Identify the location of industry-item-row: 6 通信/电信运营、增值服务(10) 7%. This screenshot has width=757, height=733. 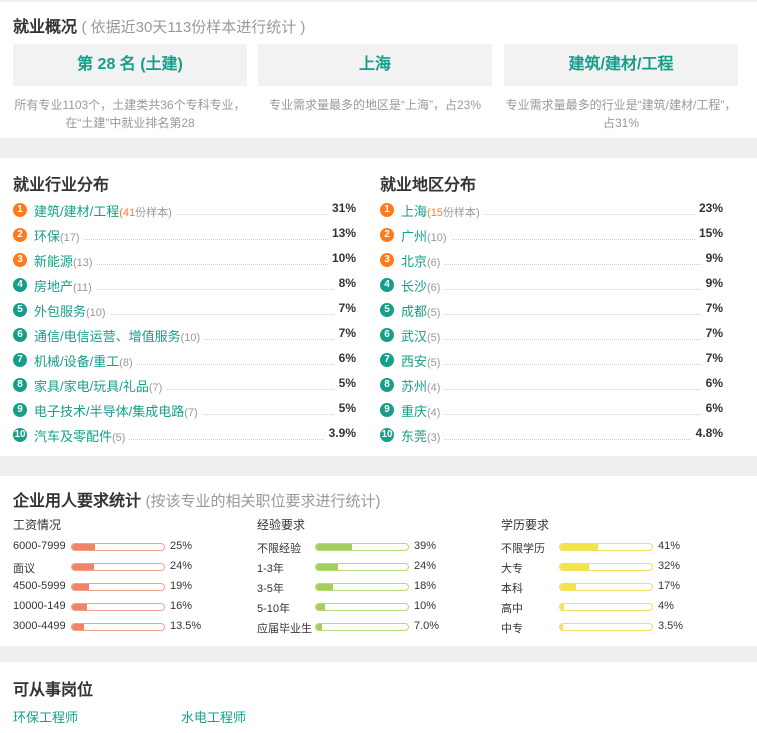
(184, 335).